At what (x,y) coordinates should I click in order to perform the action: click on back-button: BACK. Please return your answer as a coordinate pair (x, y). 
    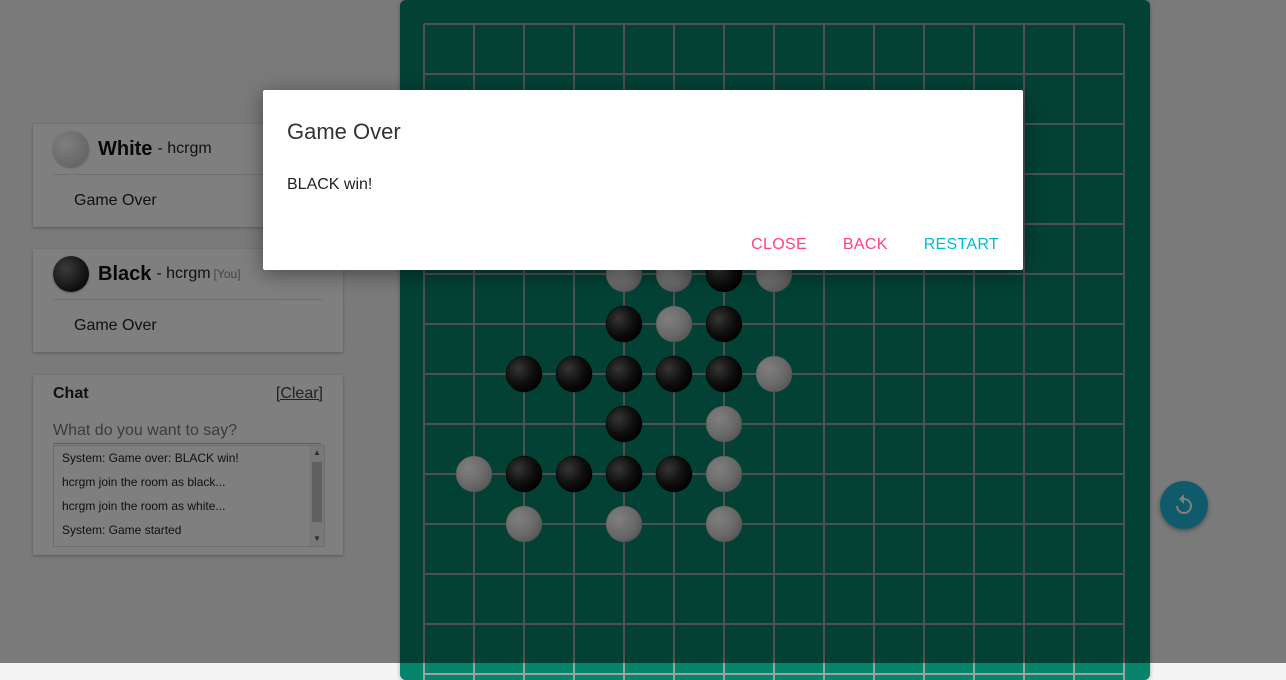
    Looking at the image, I should click on (865, 244).